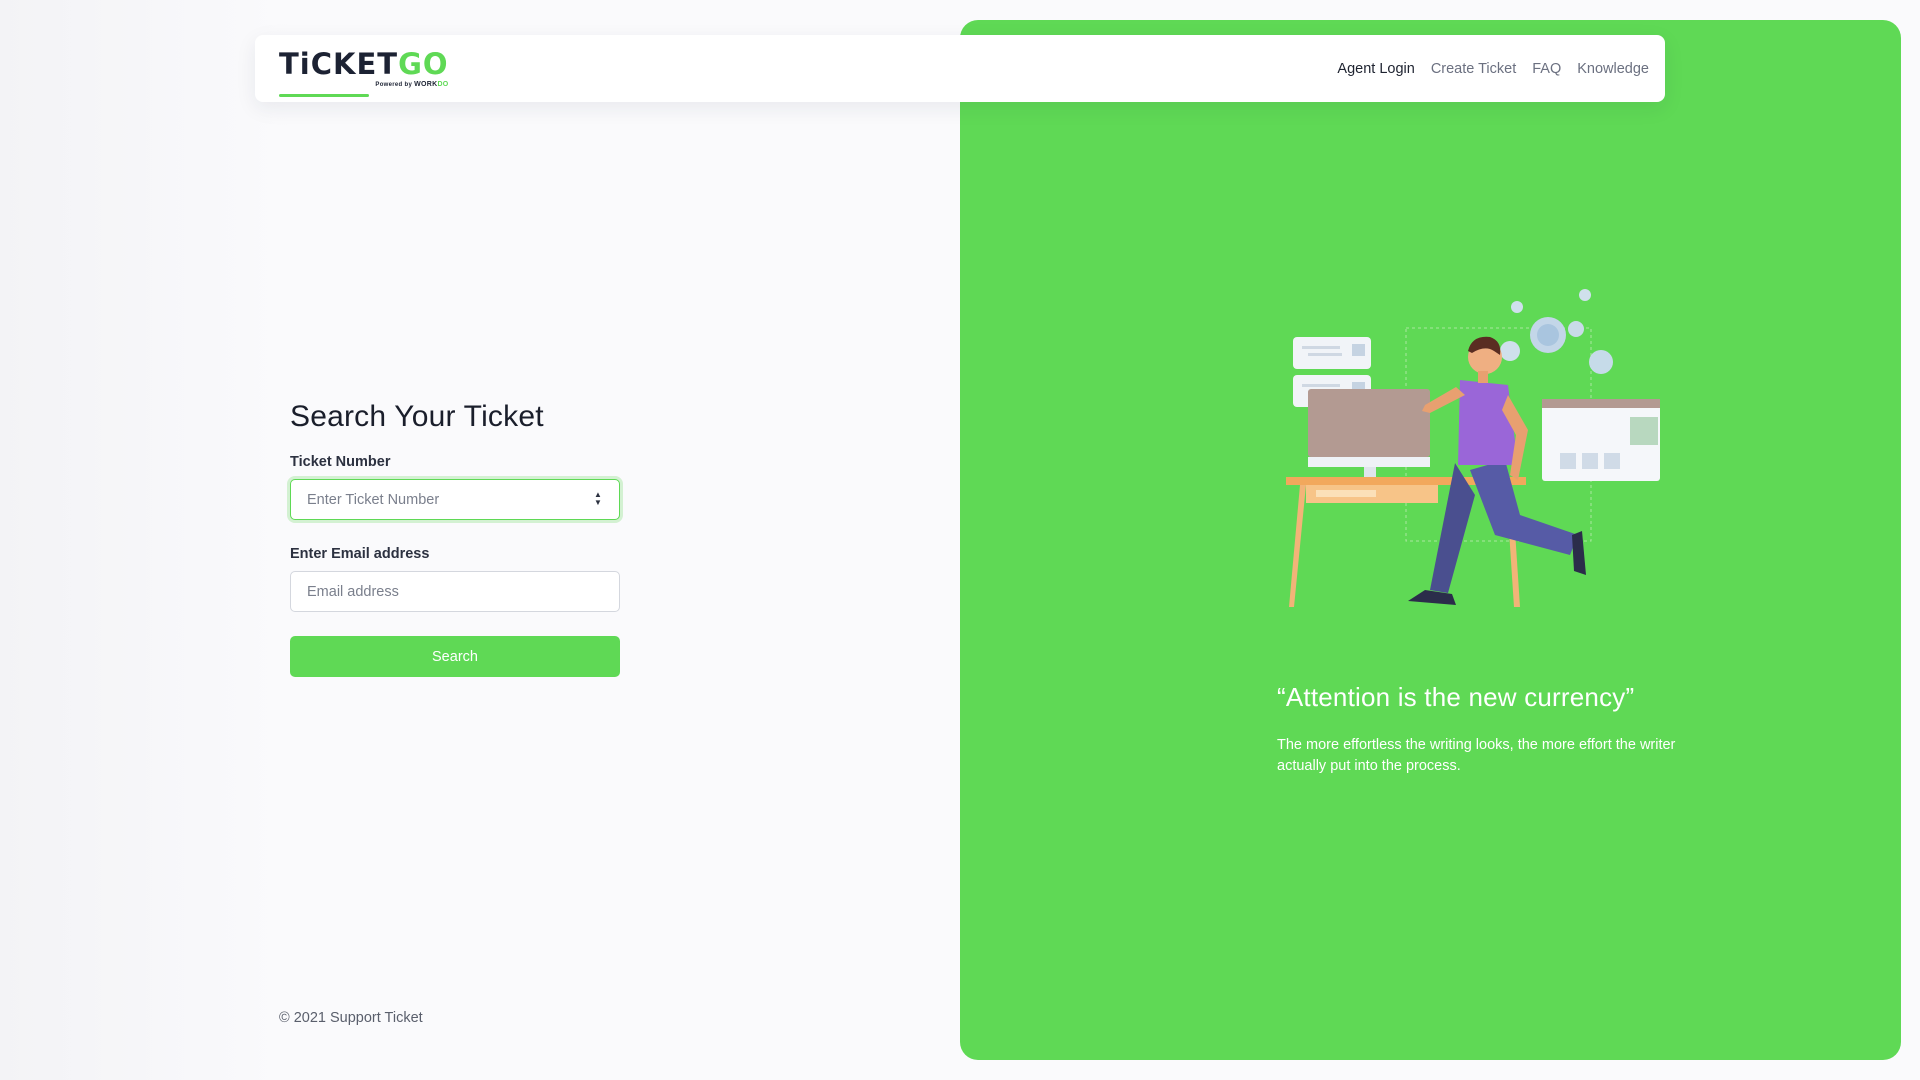  I want to click on logo-accent-text: GO, so click(423, 63).